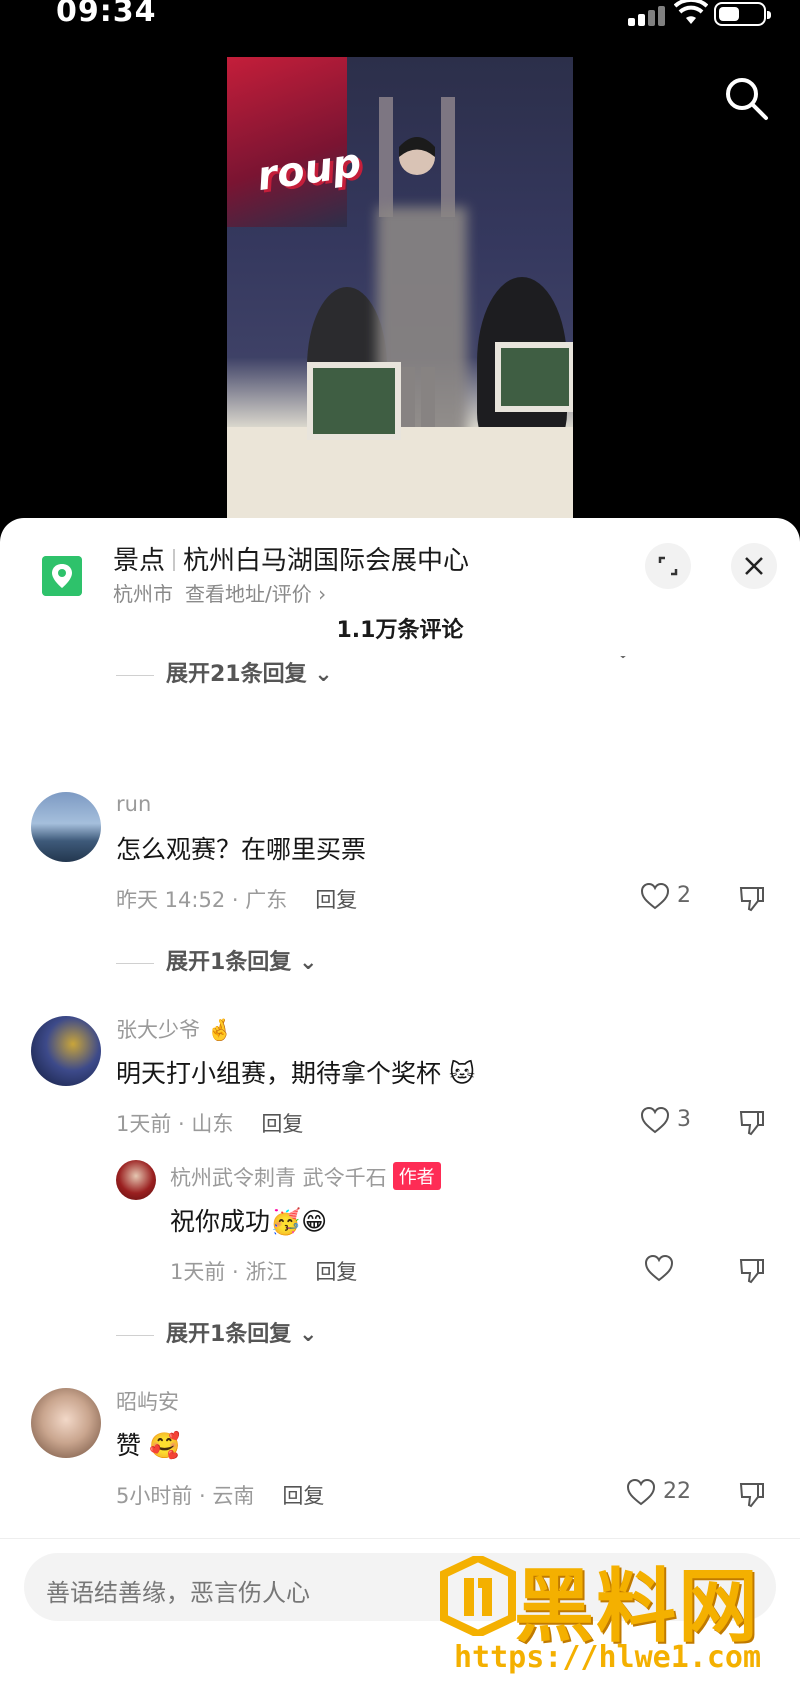  I want to click on location-pin-icon, so click(62, 576).